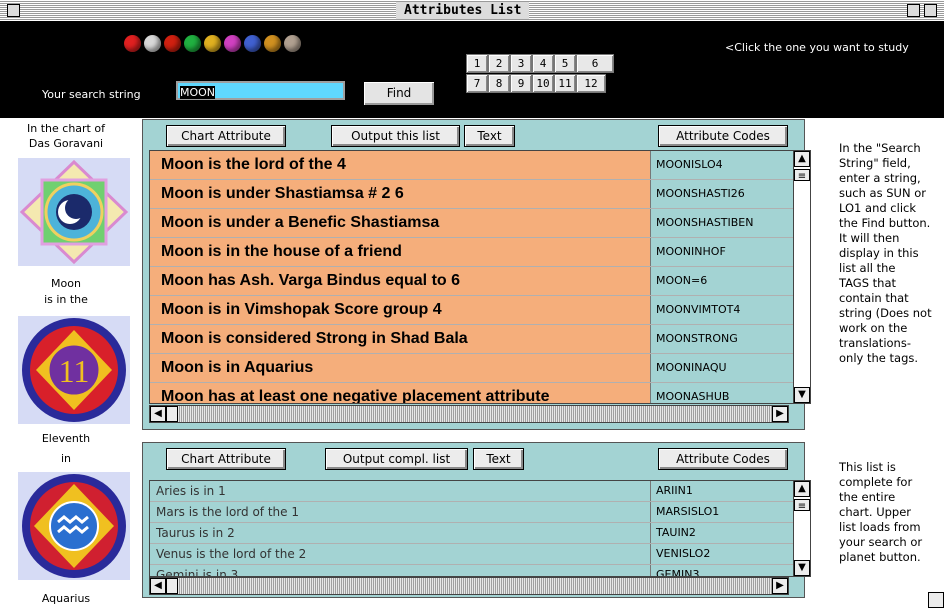 This screenshot has width=944, height=609. What do you see at coordinates (232, 43) in the screenshot?
I see `venus-planet-icon` at bounding box center [232, 43].